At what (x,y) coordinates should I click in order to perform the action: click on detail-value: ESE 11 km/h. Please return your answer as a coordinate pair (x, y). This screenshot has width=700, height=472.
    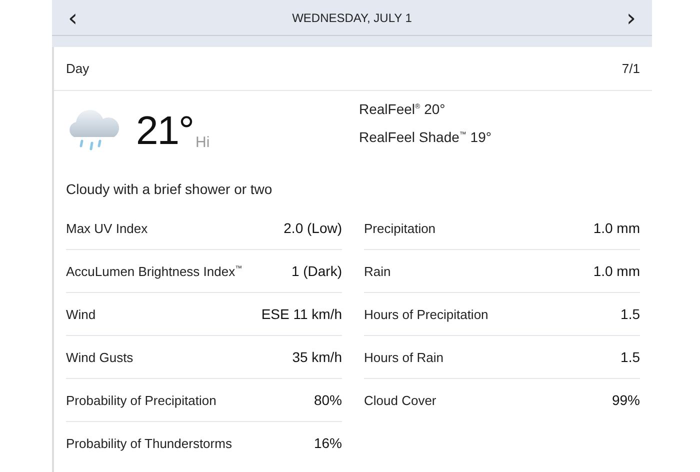
    Looking at the image, I should click on (301, 314).